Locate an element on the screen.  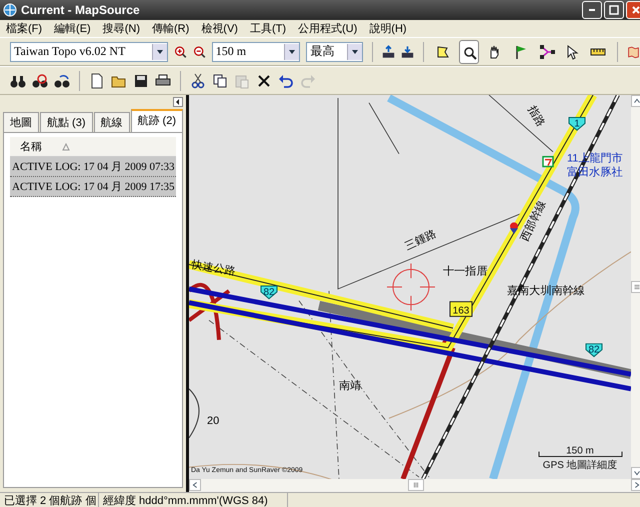
find-crosshair-icon is located at coordinates (40, 80).